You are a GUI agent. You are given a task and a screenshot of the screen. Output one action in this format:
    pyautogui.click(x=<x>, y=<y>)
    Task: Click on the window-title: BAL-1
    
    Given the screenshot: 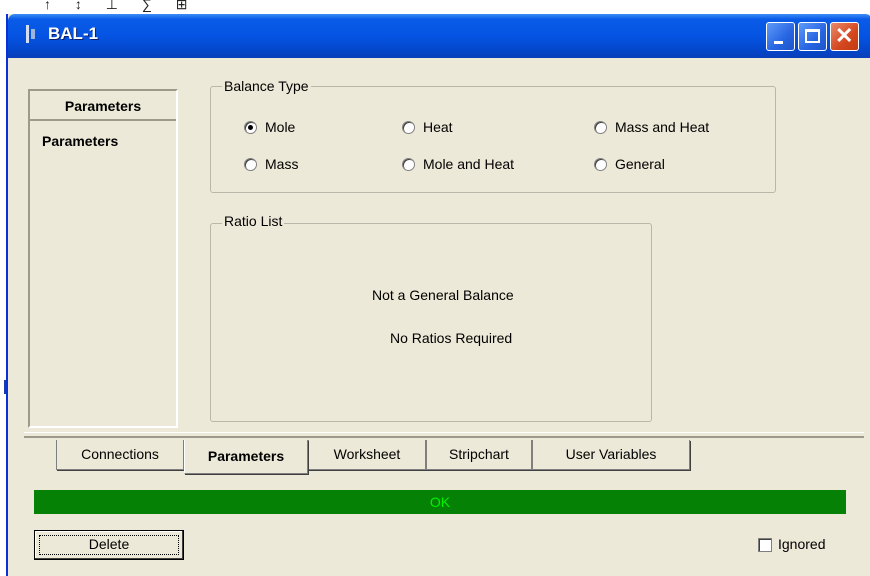 What is the action you would take?
    pyautogui.click(x=73, y=33)
    